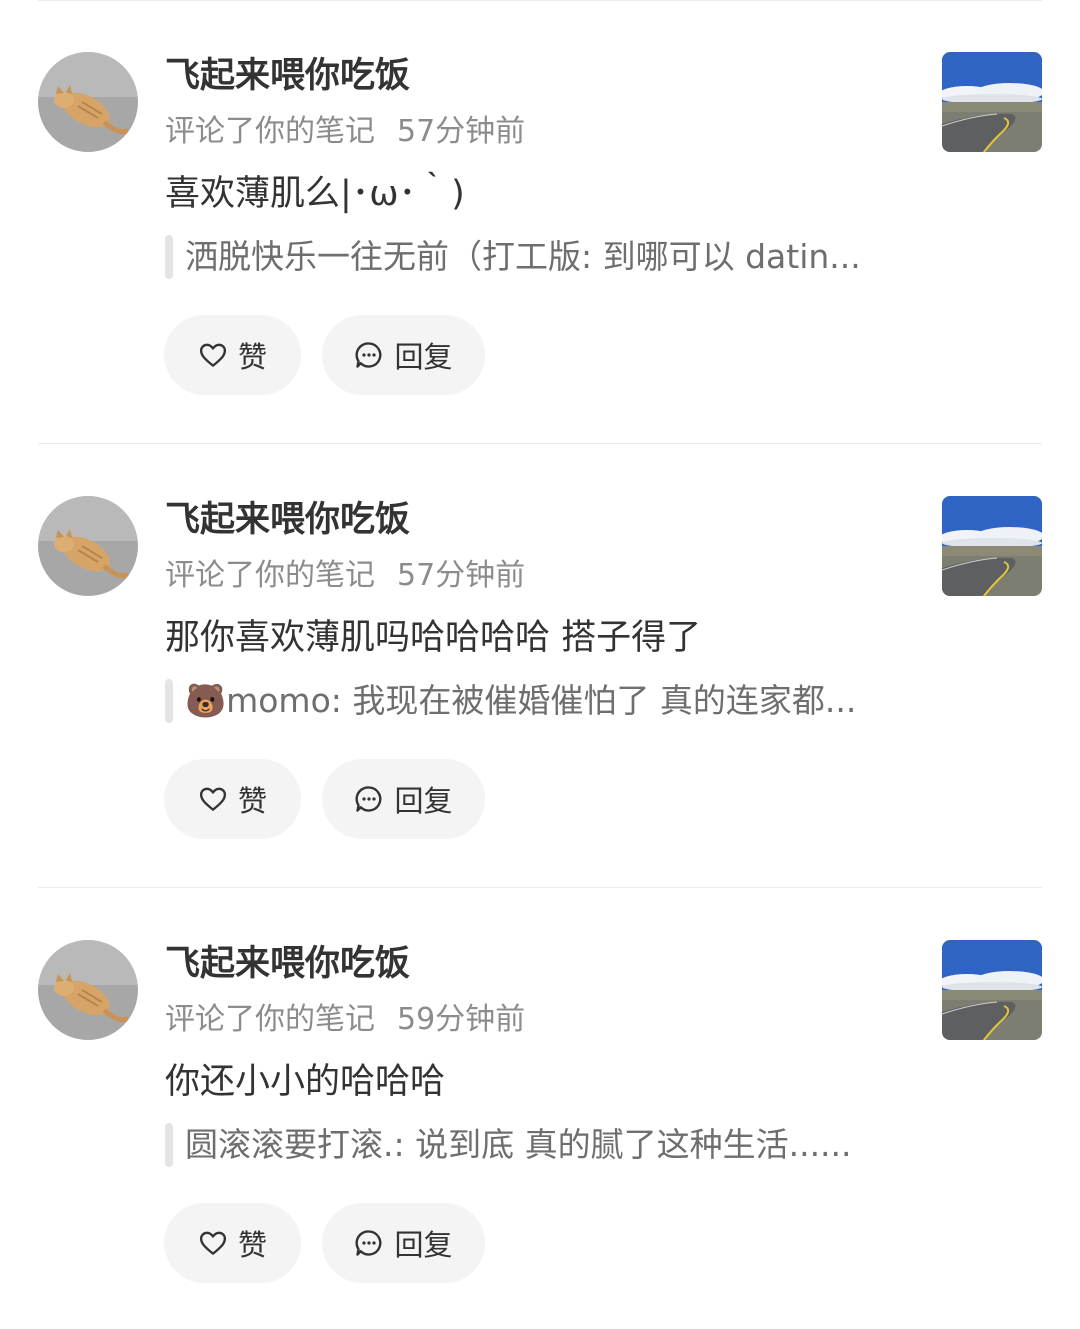 The height and width of the screenshot is (1329, 1080). What do you see at coordinates (461, 1019) in the screenshot?
I see `timestamp: 59分钟前` at bounding box center [461, 1019].